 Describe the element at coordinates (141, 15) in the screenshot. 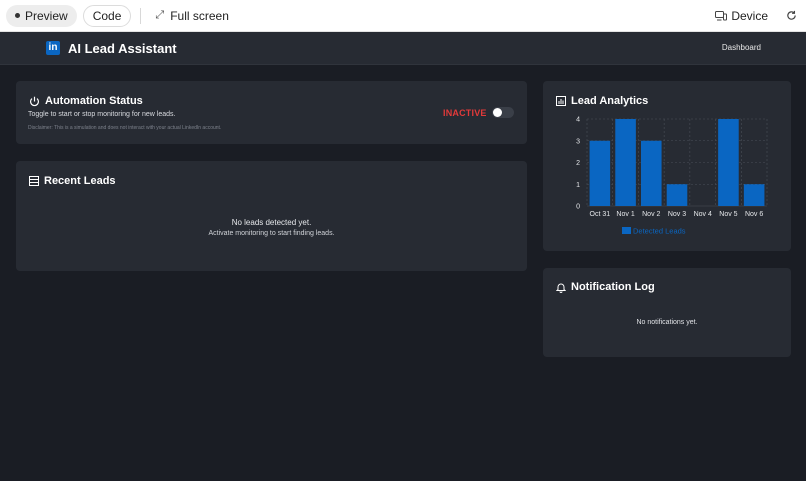

I see `toolbar-divider` at that location.